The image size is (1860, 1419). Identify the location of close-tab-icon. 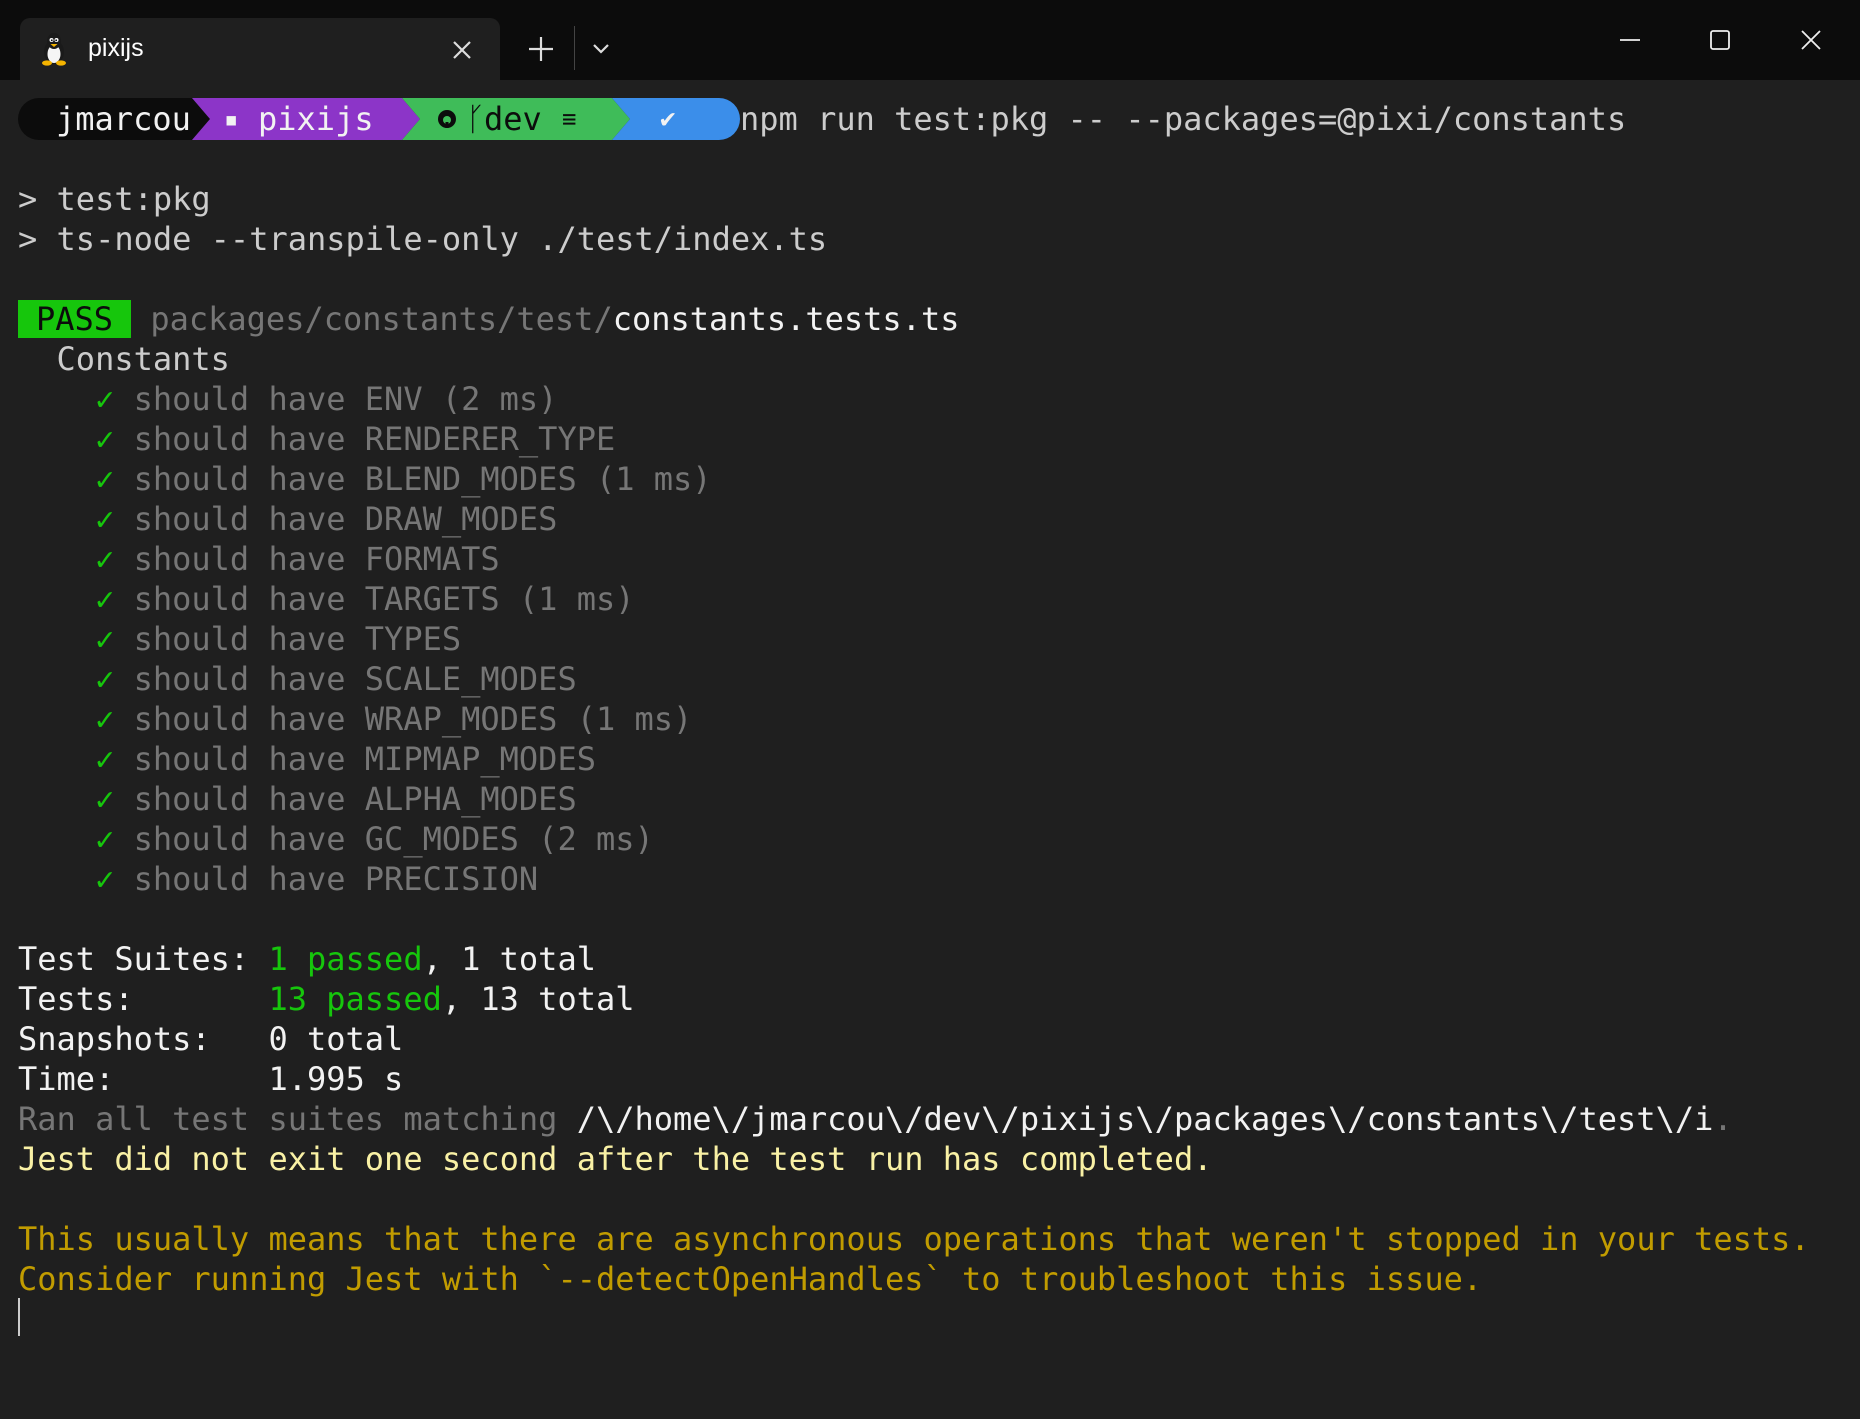
(462, 50).